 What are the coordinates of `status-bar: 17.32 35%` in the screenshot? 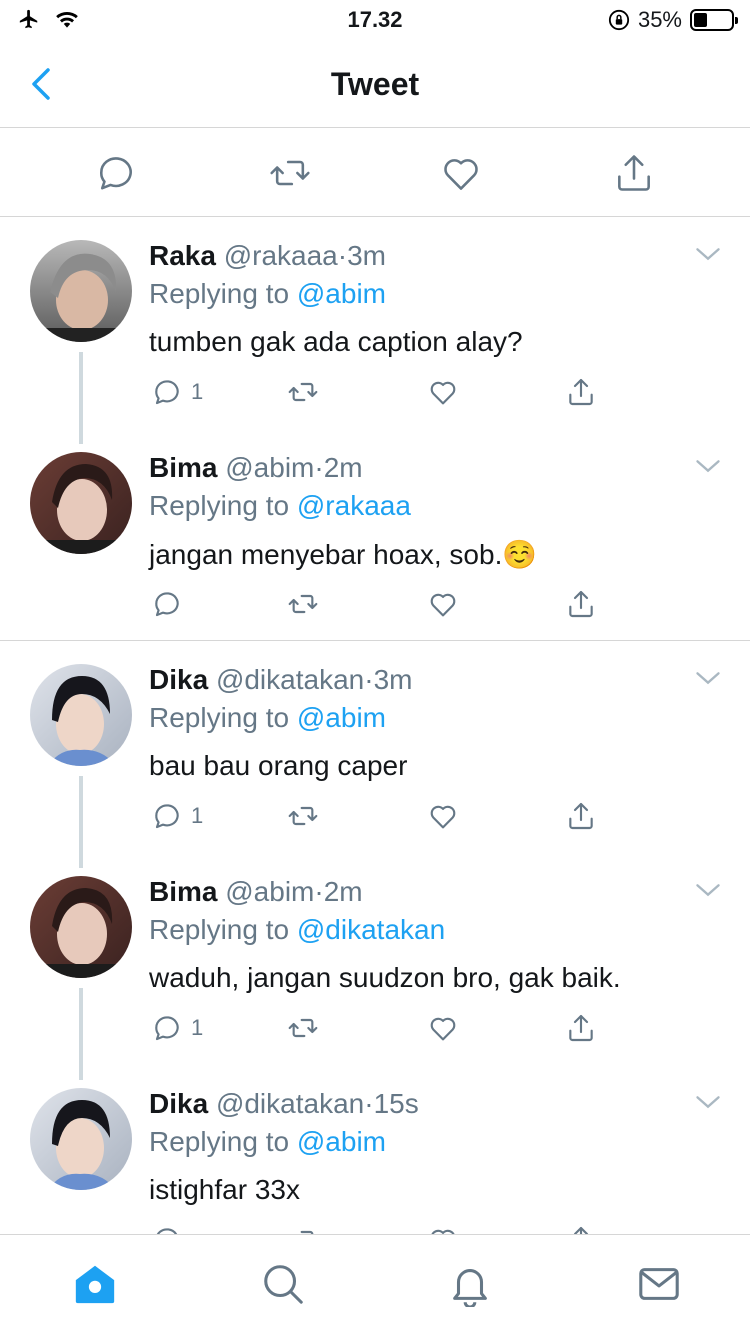 It's located at (375, 20).